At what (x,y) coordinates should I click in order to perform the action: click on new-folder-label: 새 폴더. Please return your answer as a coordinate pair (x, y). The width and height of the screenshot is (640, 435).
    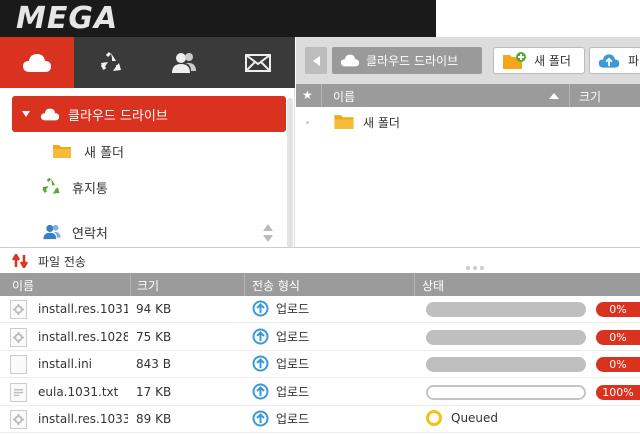
    Looking at the image, I should click on (552, 61).